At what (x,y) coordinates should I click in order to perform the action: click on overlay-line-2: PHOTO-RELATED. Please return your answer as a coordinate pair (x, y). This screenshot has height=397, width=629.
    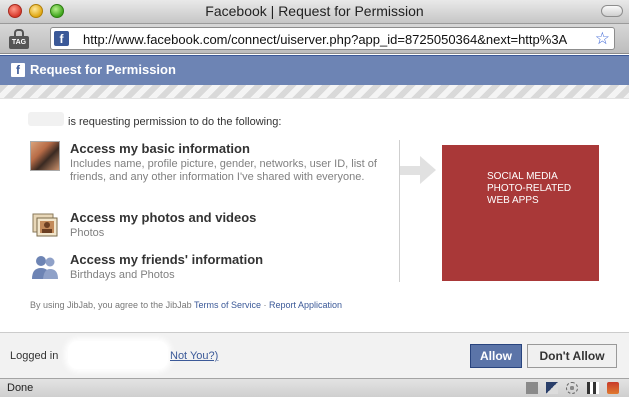
    Looking at the image, I should click on (529, 188).